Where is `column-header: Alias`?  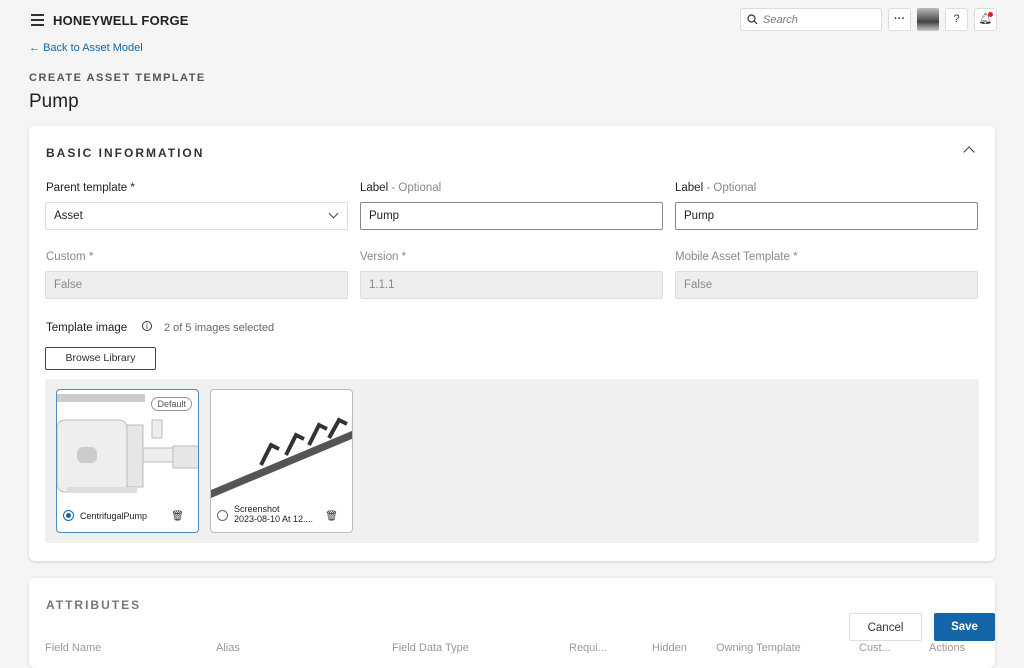
column-header: Alias is located at coordinates (228, 648).